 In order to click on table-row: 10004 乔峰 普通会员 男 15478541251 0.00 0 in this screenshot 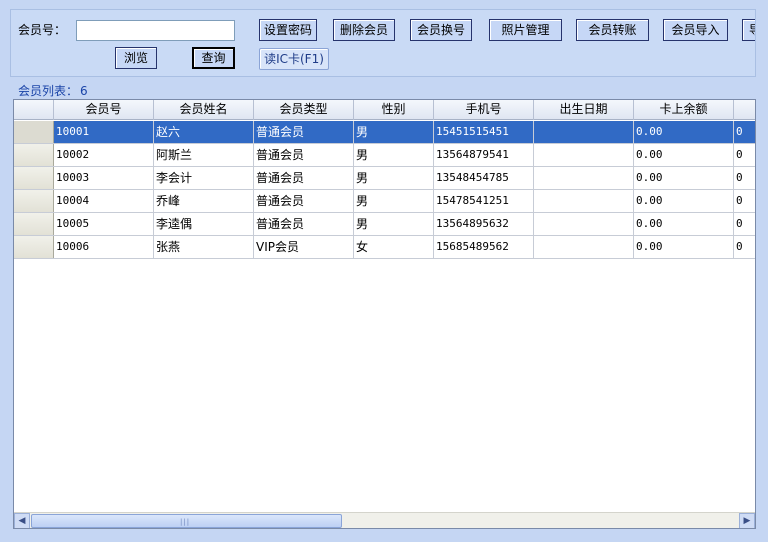, I will do `click(384, 201)`.